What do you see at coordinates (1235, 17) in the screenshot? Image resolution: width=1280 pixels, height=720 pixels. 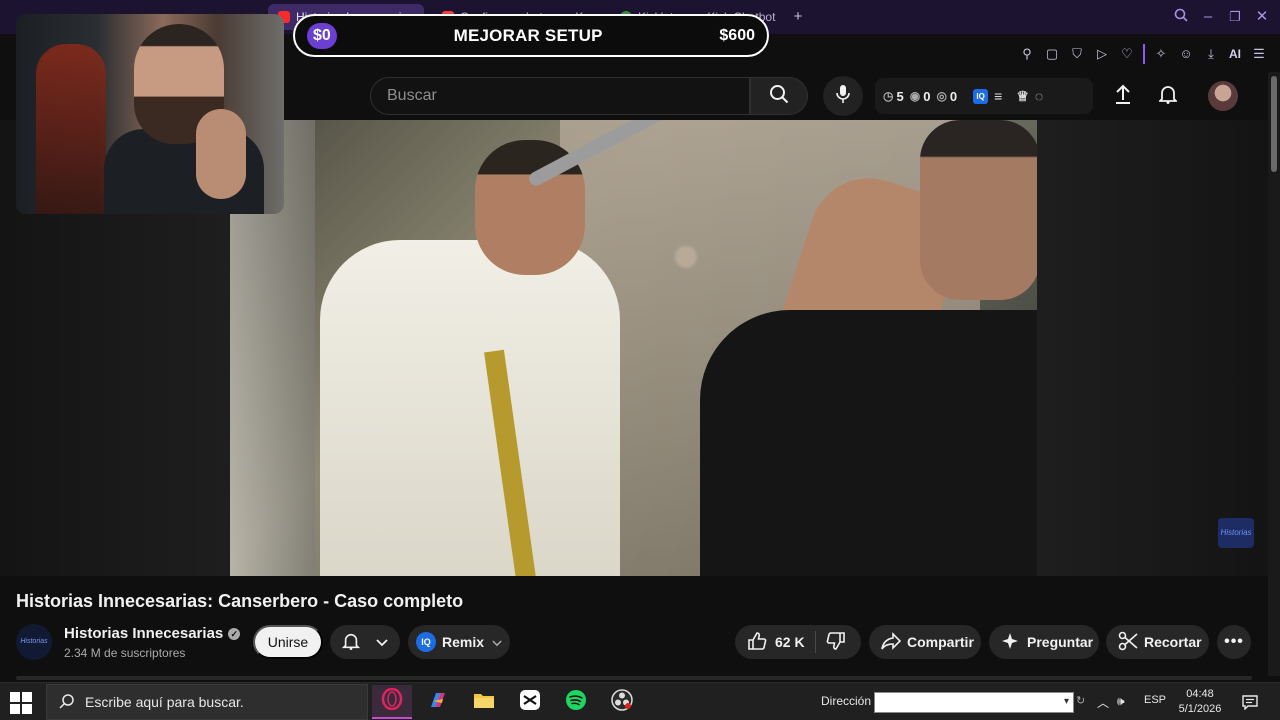 I see `maximize-button: ❐` at bounding box center [1235, 17].